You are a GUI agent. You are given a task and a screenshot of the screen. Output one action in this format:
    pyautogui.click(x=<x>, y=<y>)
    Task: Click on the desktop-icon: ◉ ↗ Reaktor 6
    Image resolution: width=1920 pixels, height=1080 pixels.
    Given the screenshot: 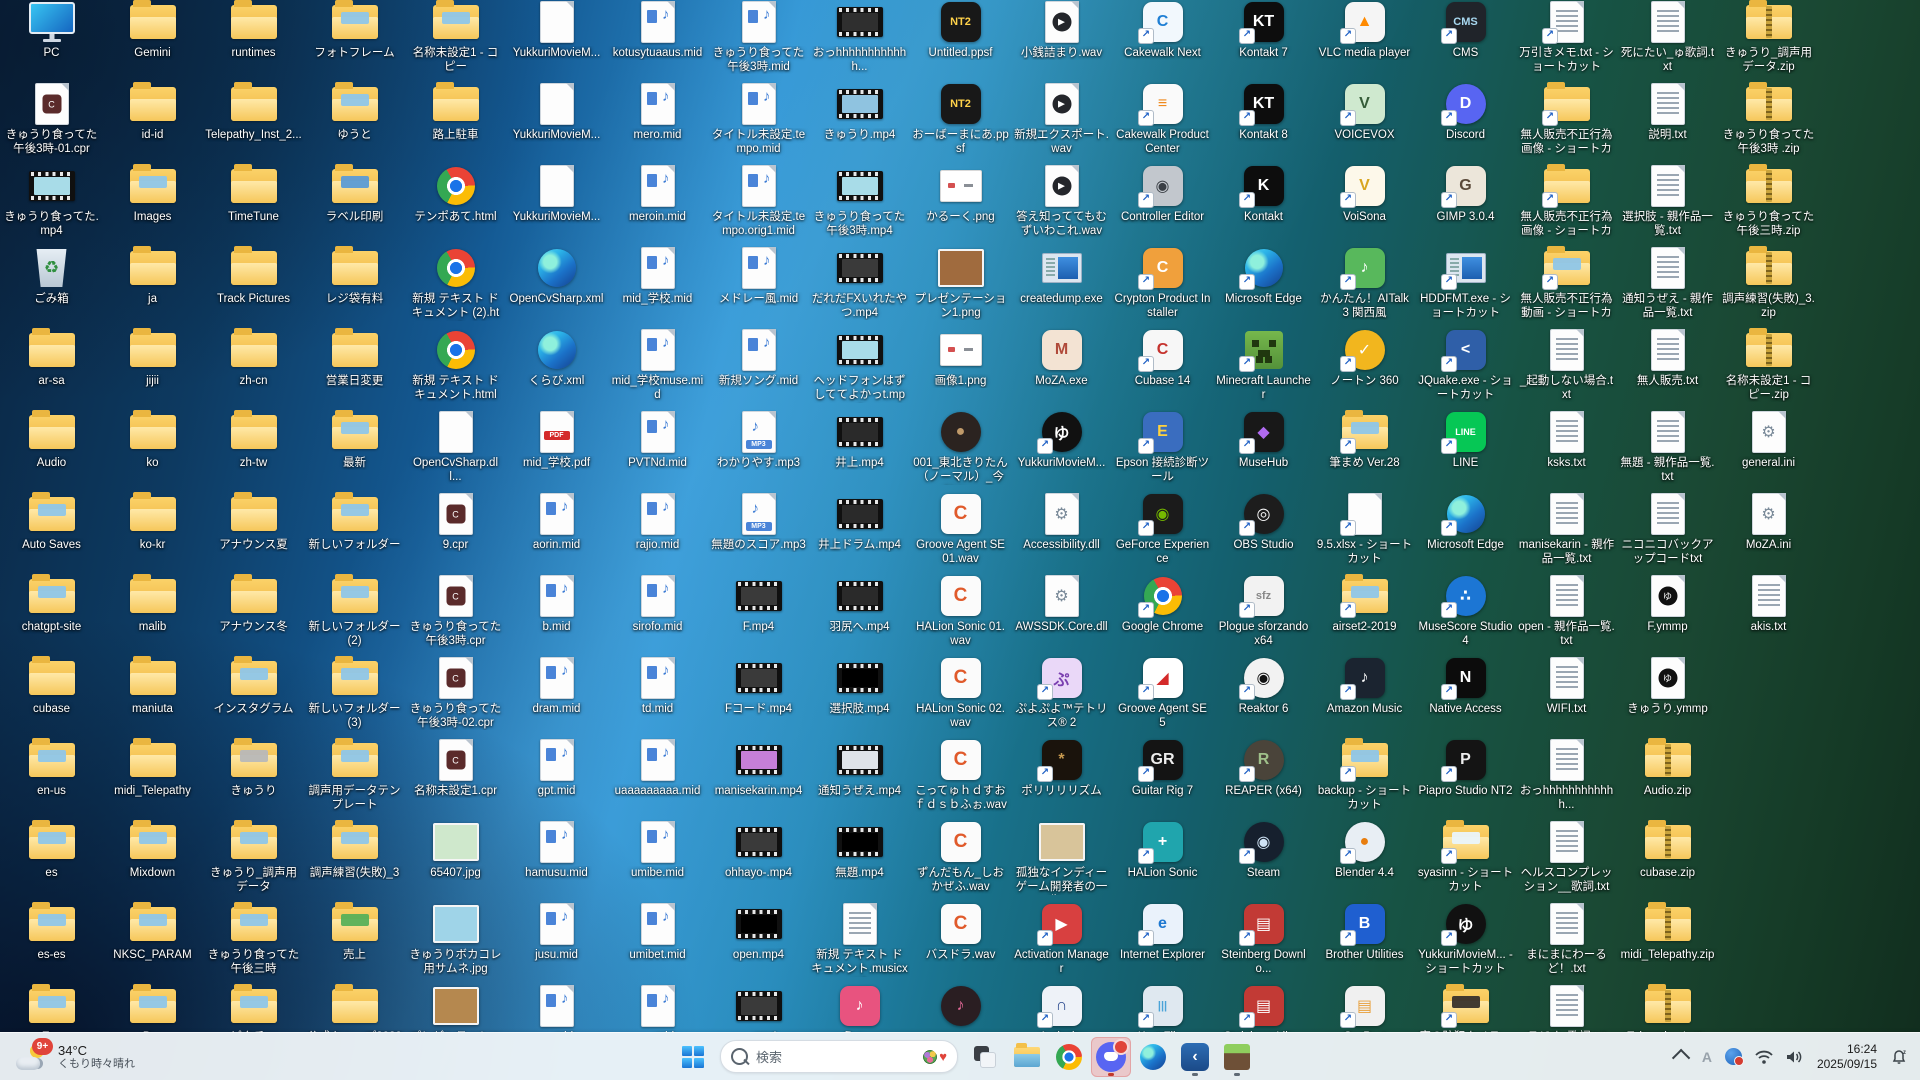 What is the action you would take?
    pyautogui.click(x=1263, y=695)
    